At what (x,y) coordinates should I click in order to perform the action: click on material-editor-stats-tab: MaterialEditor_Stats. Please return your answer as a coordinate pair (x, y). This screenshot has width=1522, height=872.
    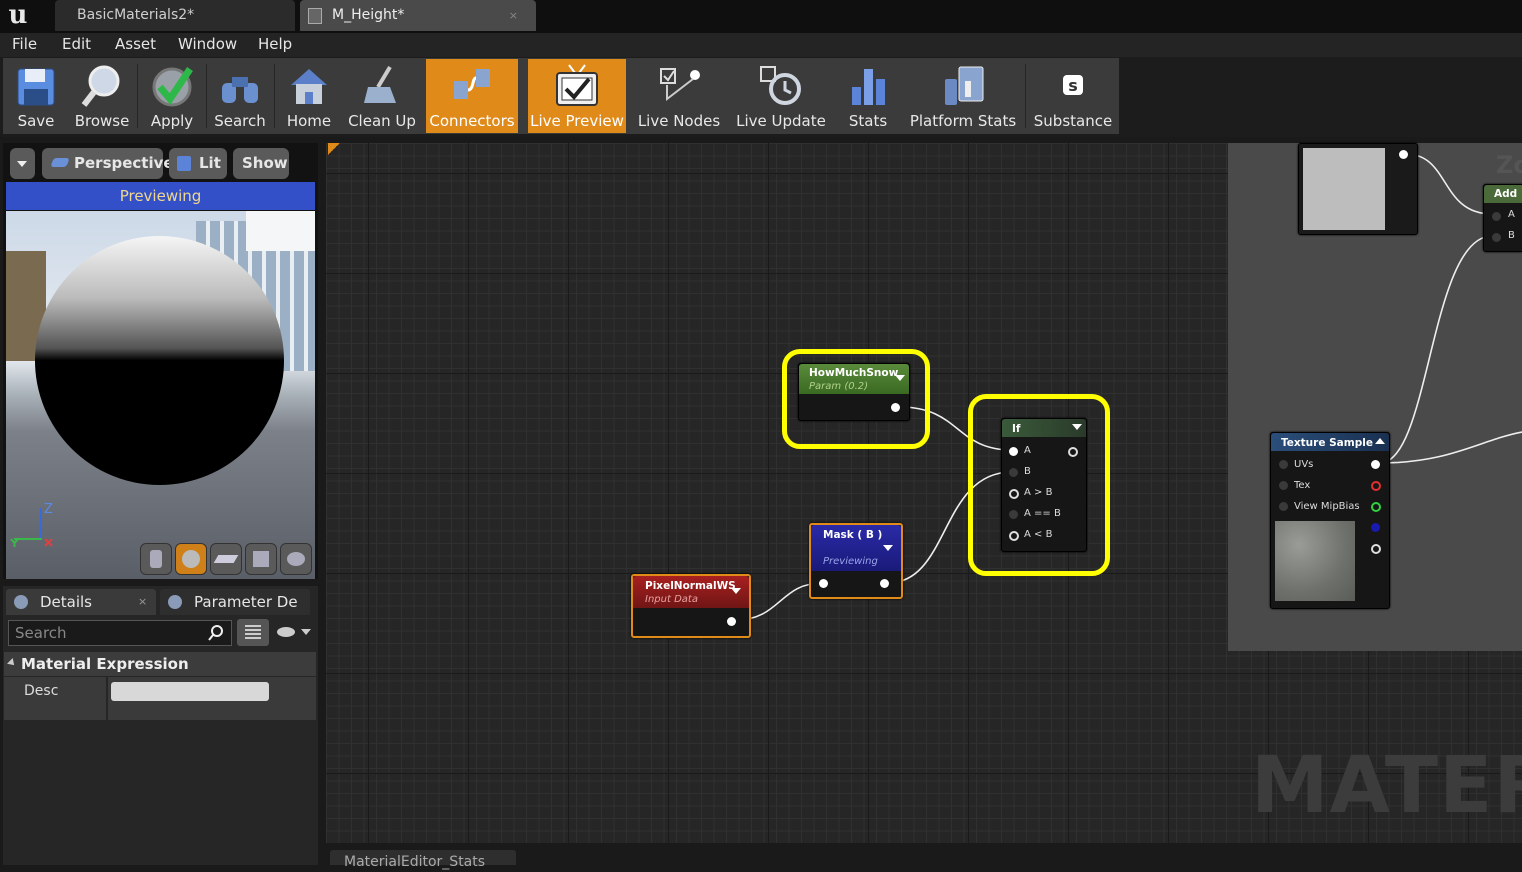
    Looking at the image, I should click on (423, 860).